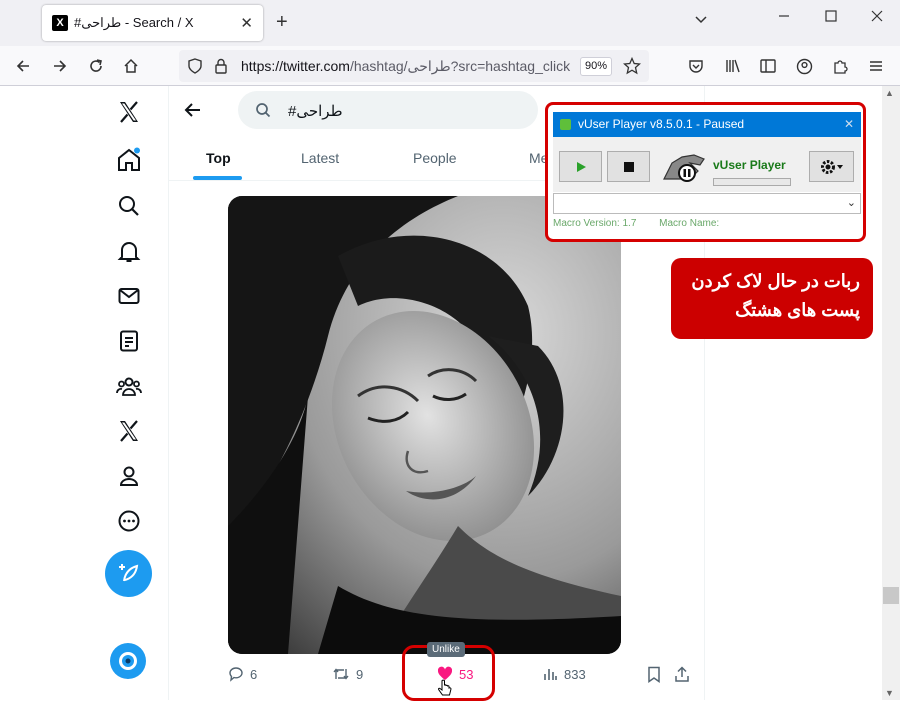 The height and width of the screenshot is (704, 900). What do you see at coordinates (134, 22) in the screenshot?
I see `tab-title: #طراحی - Search / X` at bounding box center [134, 22].